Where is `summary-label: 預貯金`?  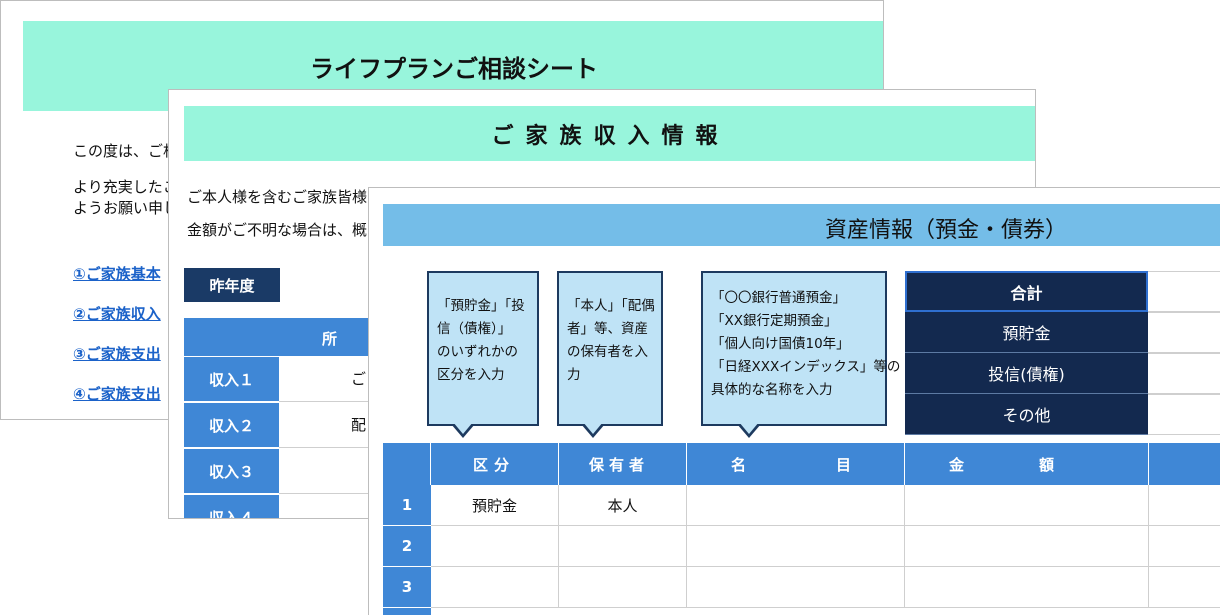 summary-label: 預貯金 is located at coordinates (1026, 332).